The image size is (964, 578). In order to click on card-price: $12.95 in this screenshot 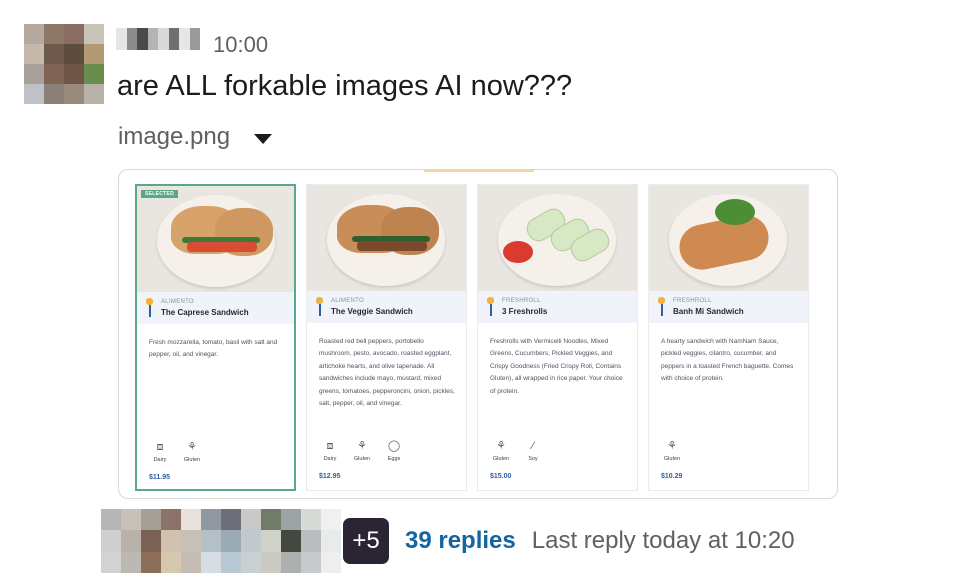, I will do `click(330, 476)`.